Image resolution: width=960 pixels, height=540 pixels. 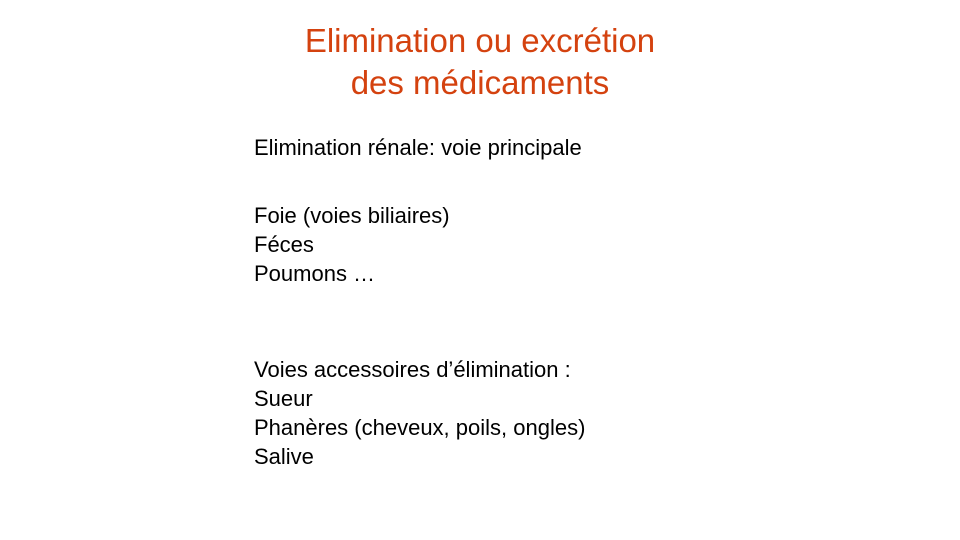 What do you see at coordinates (412, 369) in the screenshot?
I see `accessory-heading: Voies accessoires d’élimination :` at bounding box center [412, 369].